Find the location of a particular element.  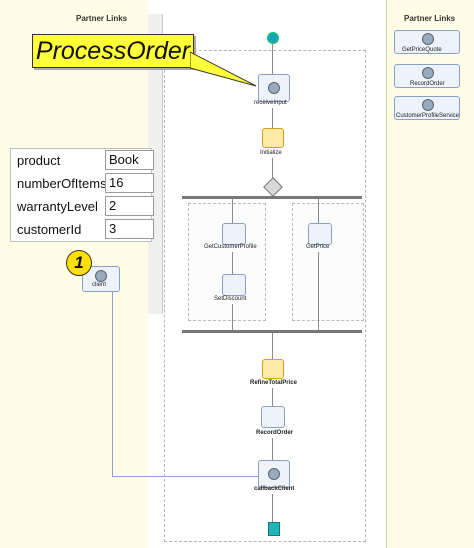

table-row: warrantyLevel 2 is located at coordinates (82, 206).